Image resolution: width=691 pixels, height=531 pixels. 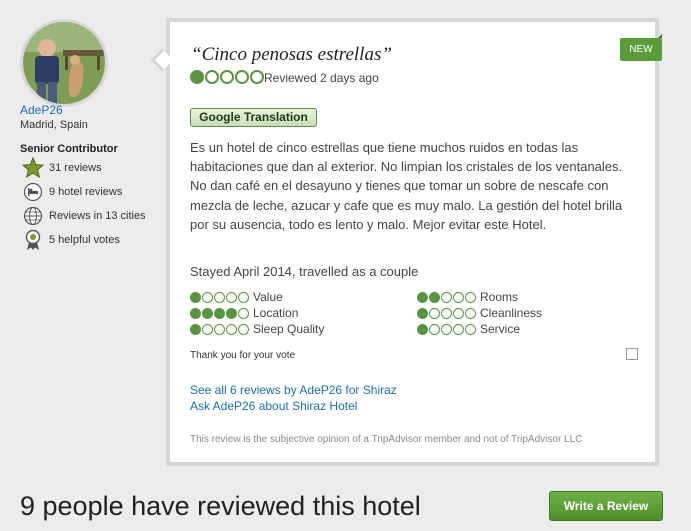 I want to click on stat-helpful-votes: 5 helpful votes, so click(x=71, y=240).